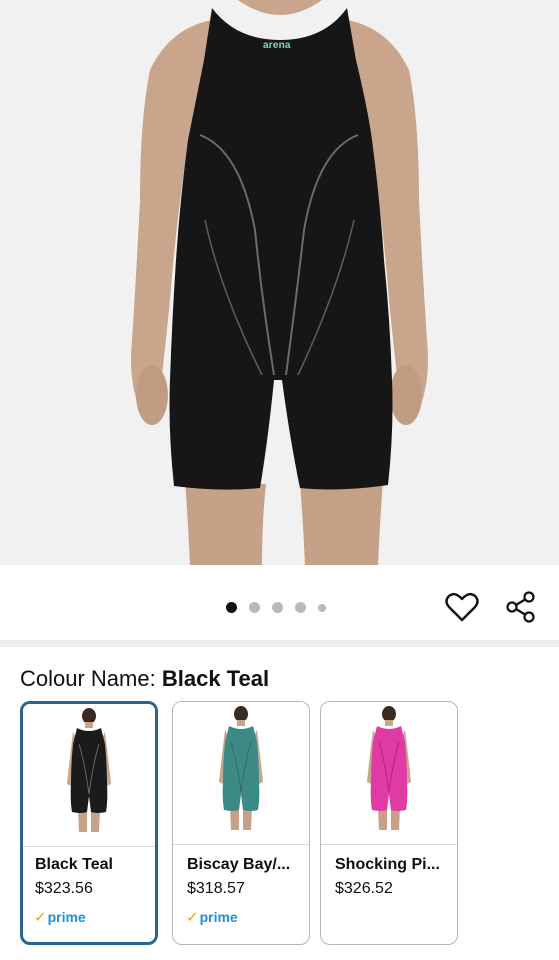 Image resolution: width=559 pixels, height=960 pixels. I want to click on image-controls, so click(279, 604).